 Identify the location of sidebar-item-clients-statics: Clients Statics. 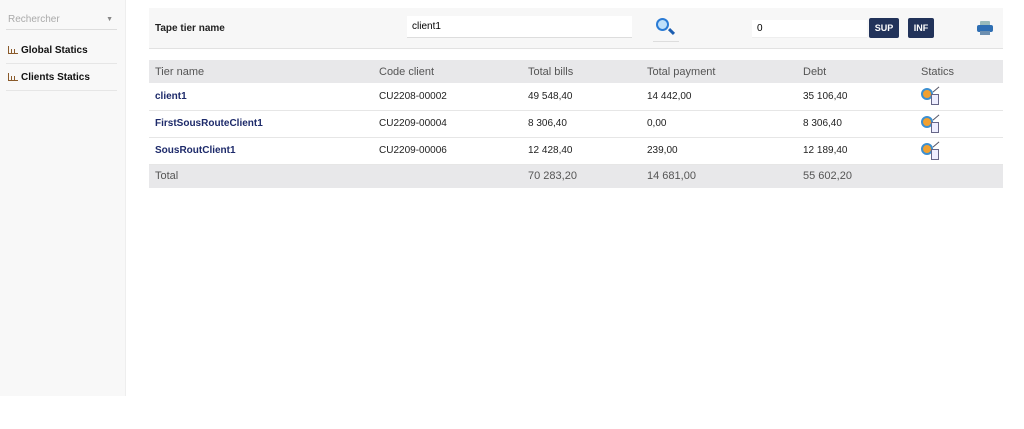
(61, 77).